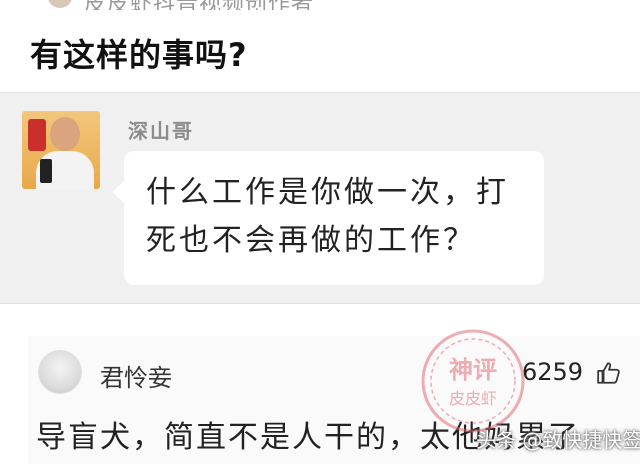 This screenshot has height=464, width=640. What do you see at coordinates (161, 129) in the screenshot?
I see `quoted-username: 深山哥` at bounding box center [161, 129].